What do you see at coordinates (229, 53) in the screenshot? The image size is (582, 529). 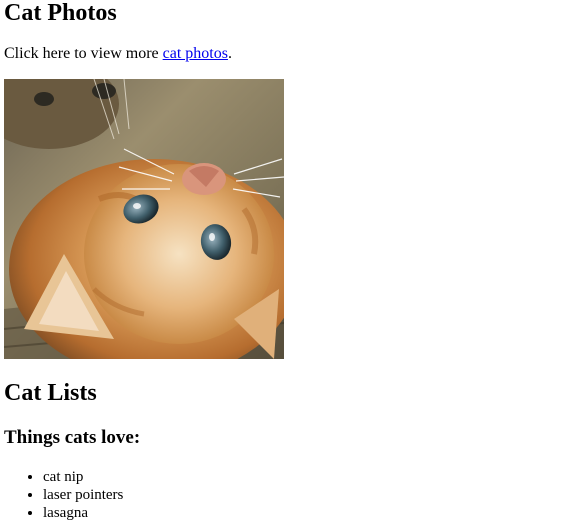 I see `intro-suffix: .` at bounding box center [229, 53].